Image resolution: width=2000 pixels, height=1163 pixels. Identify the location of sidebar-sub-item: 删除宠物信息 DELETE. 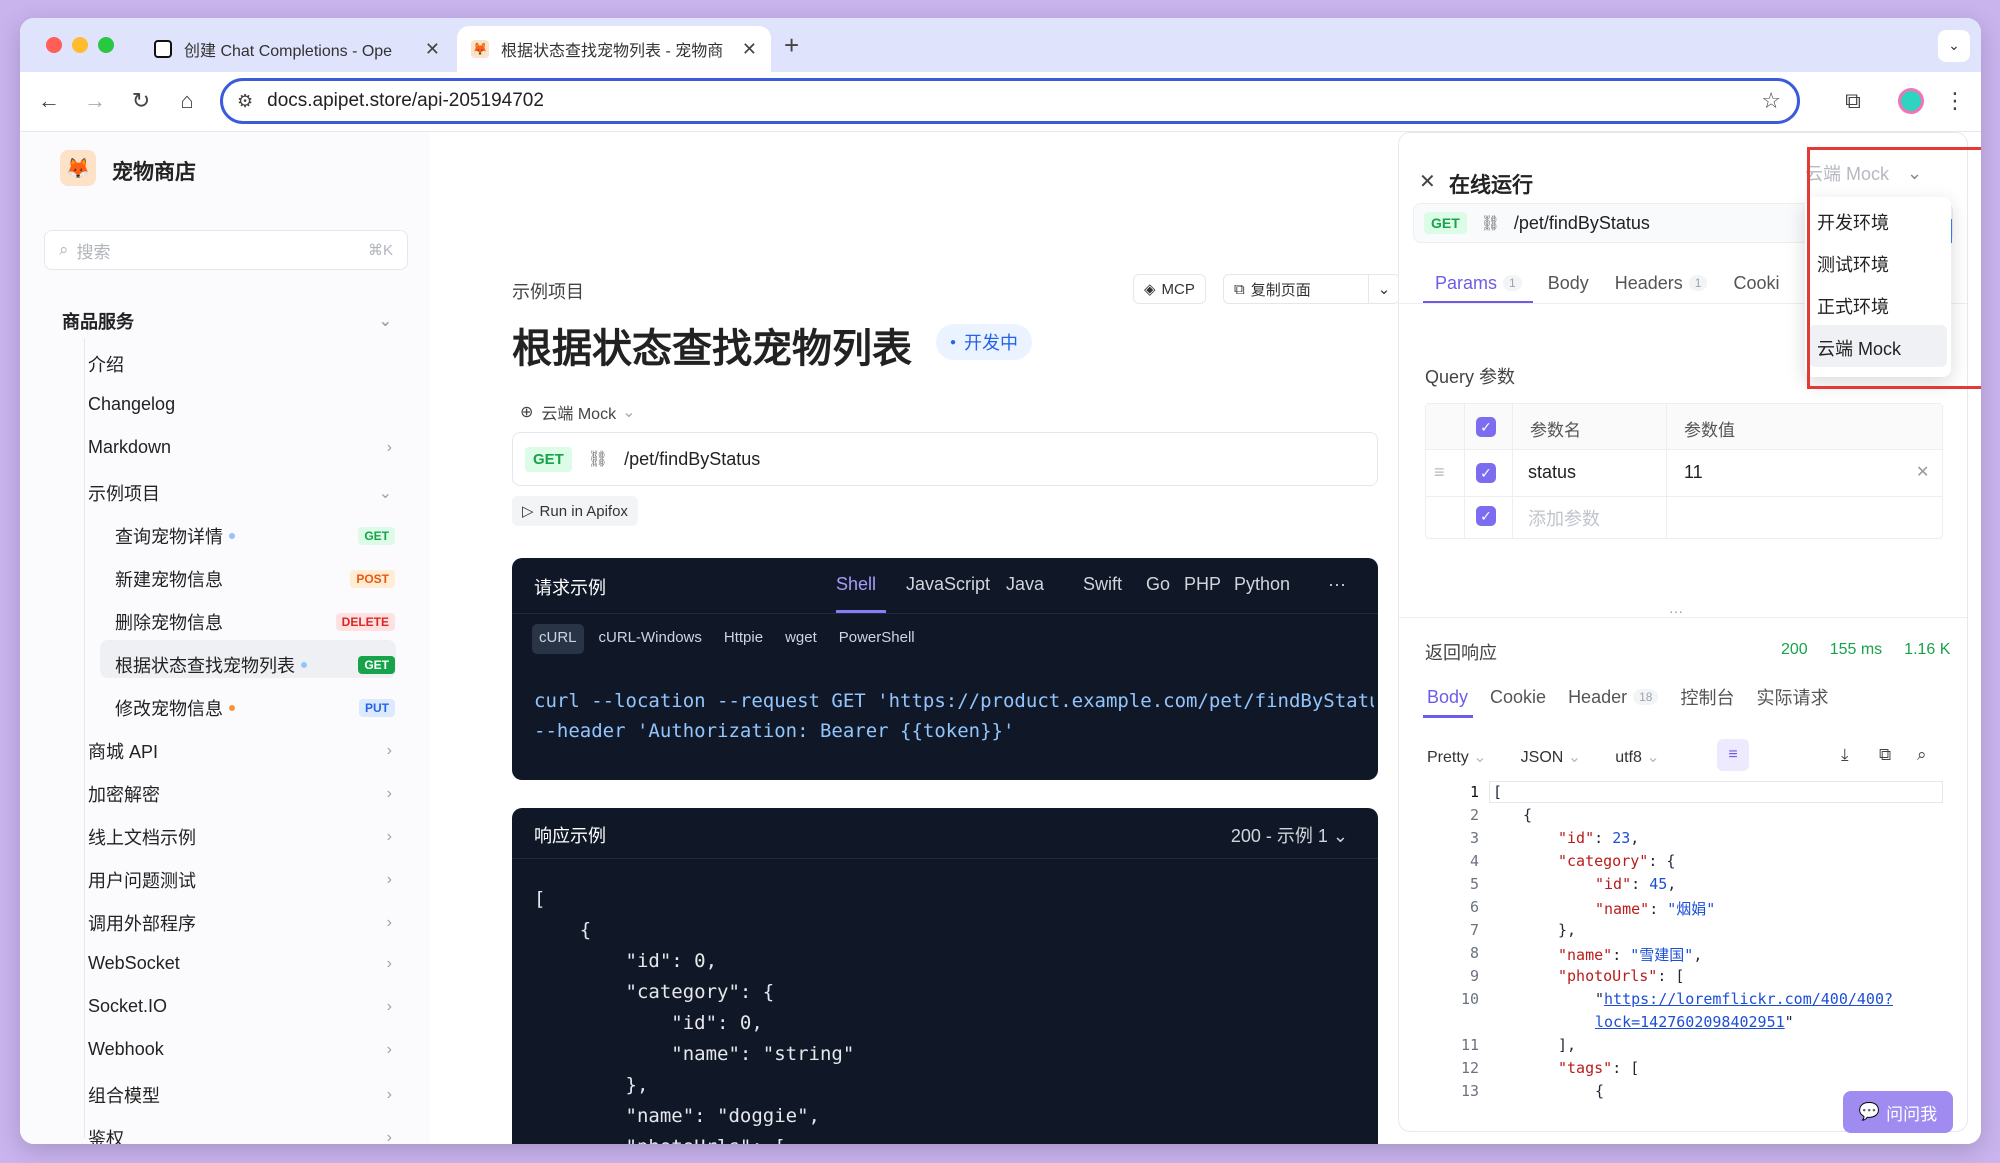
(255, 622).